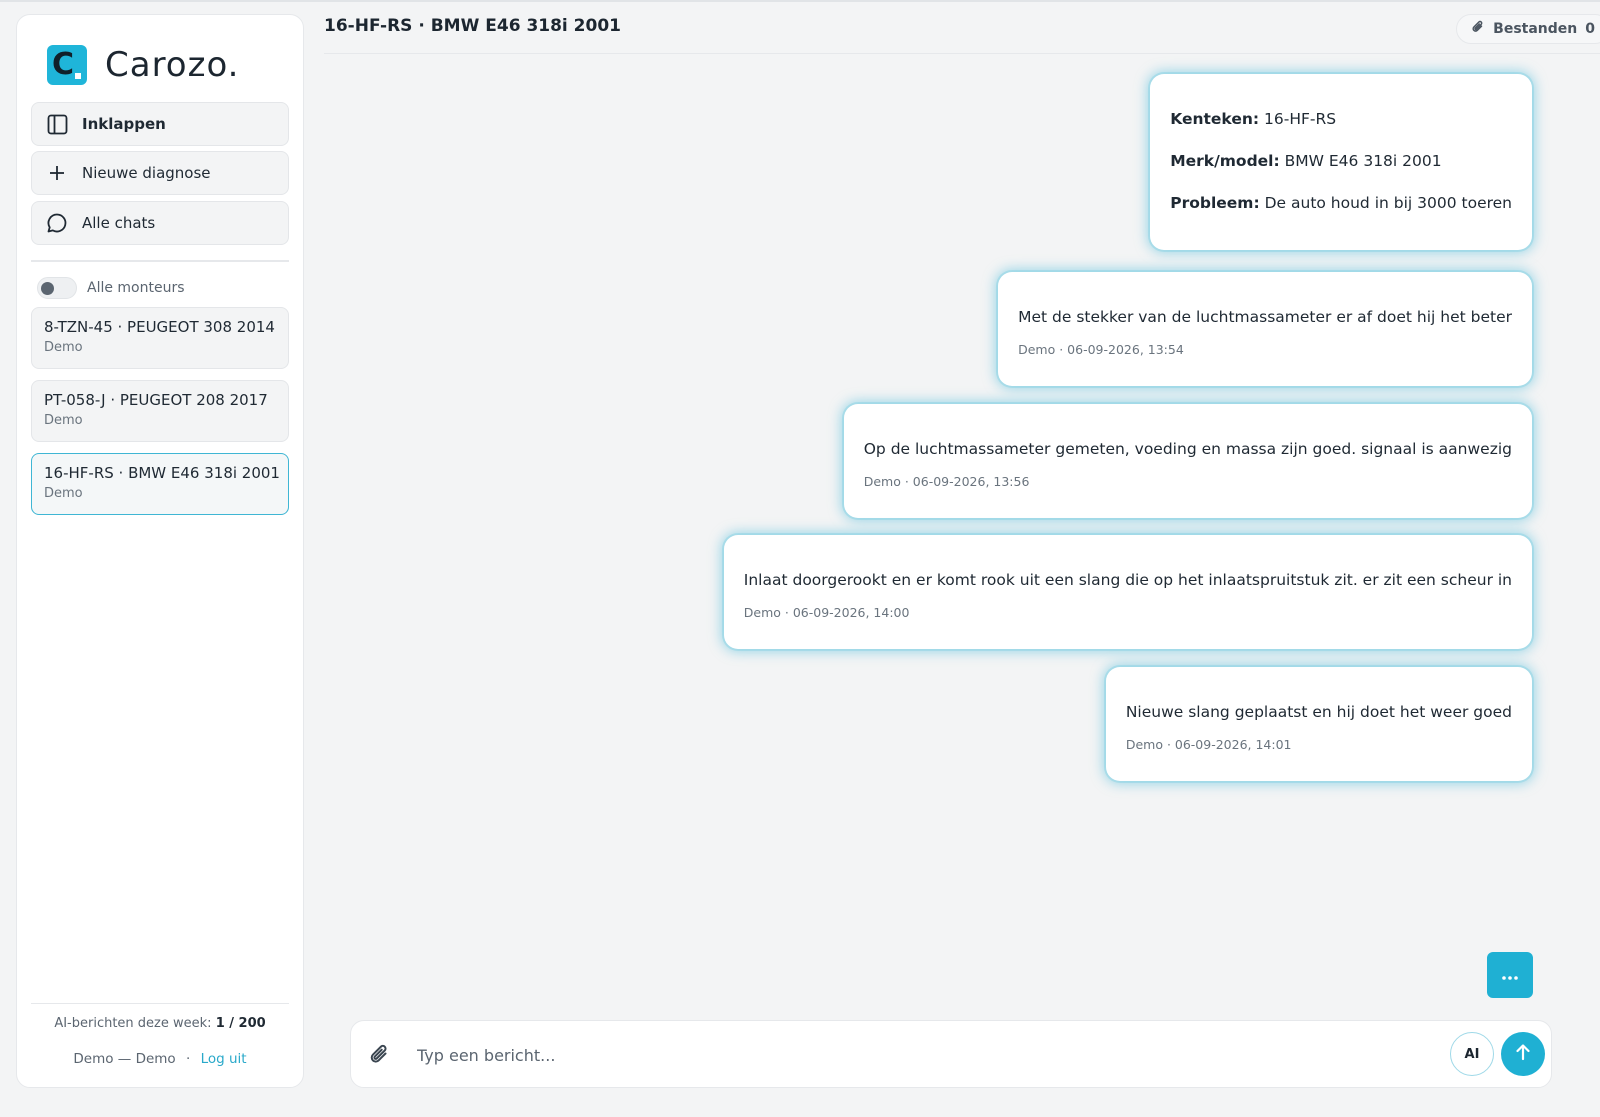 This screenshot has height=1117, width=1600. What do you see at coordinates (57, 173) in the screenshot?
I see `plus-icon` at bounding box center [57, 173].